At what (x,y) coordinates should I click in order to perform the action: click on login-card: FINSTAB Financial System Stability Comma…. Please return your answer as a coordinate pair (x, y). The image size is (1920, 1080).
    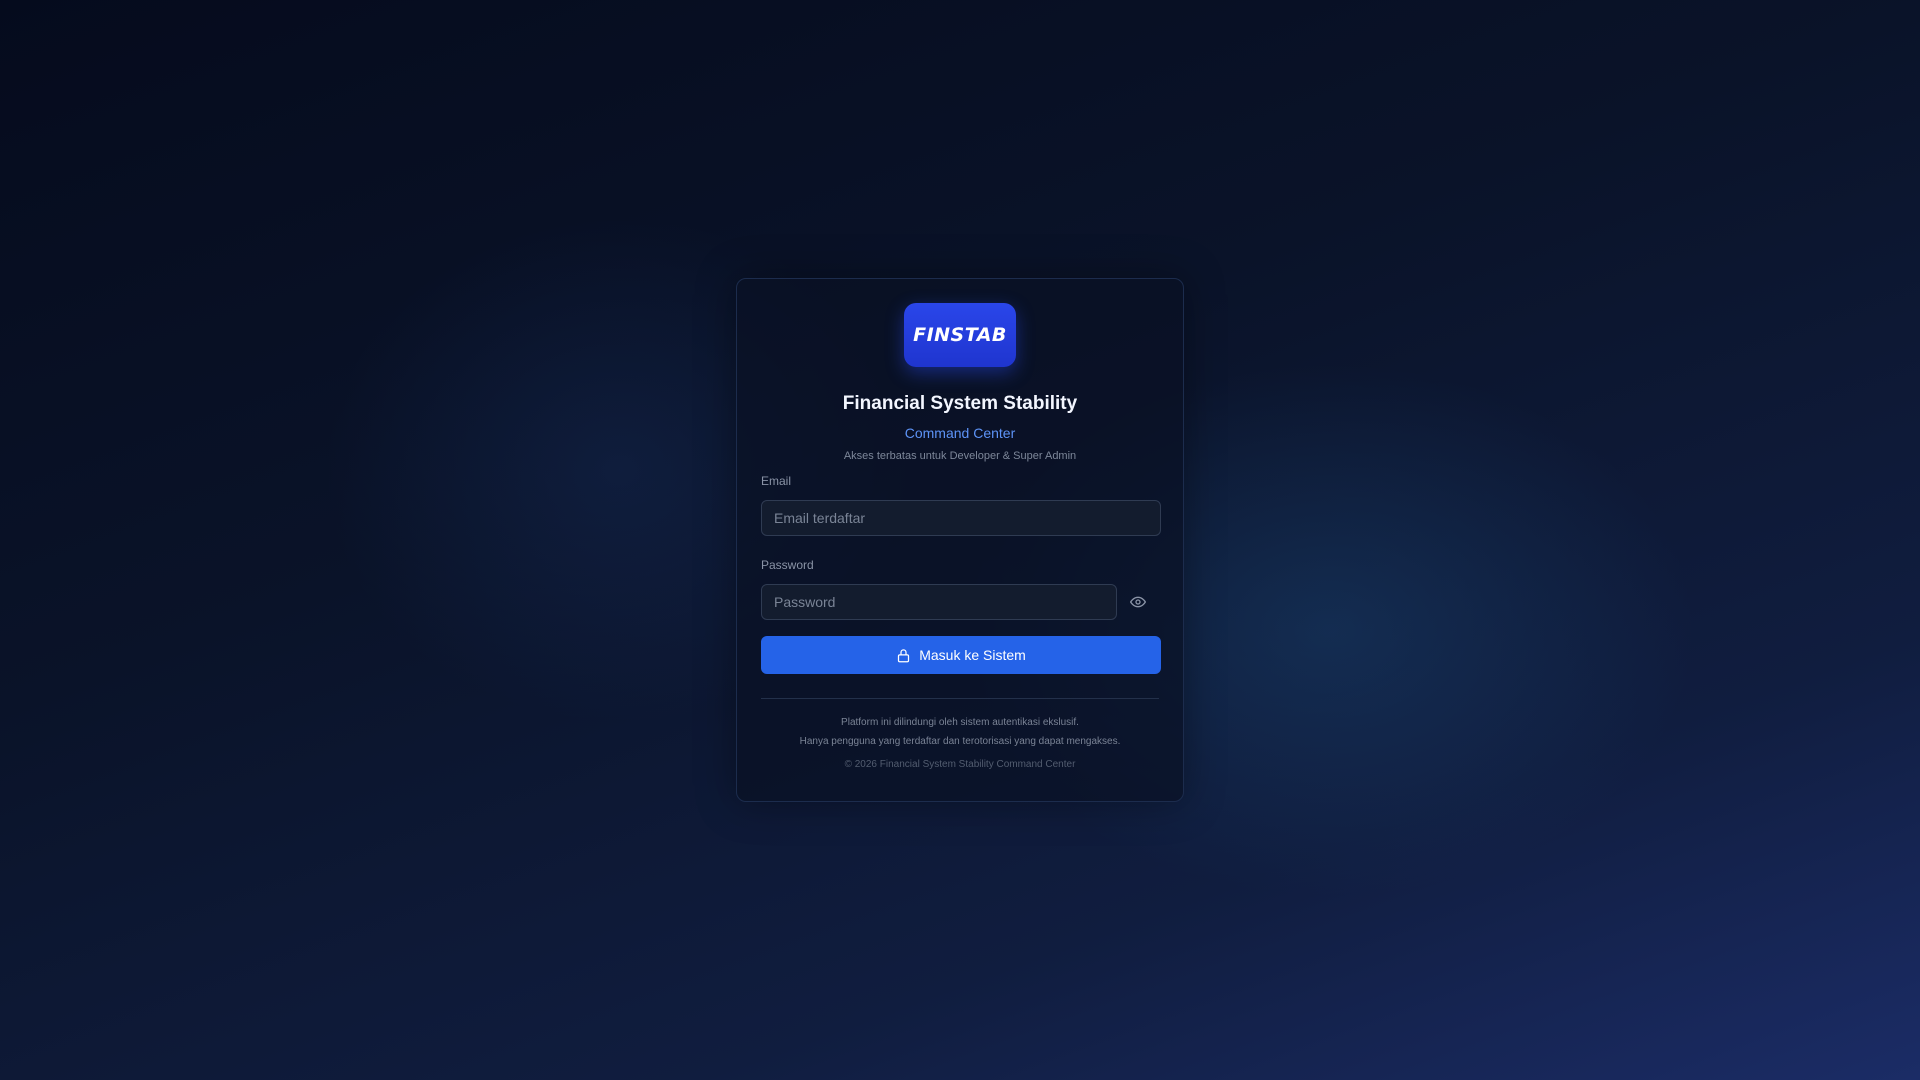
    Looking at the image, I should click on (960, 540).